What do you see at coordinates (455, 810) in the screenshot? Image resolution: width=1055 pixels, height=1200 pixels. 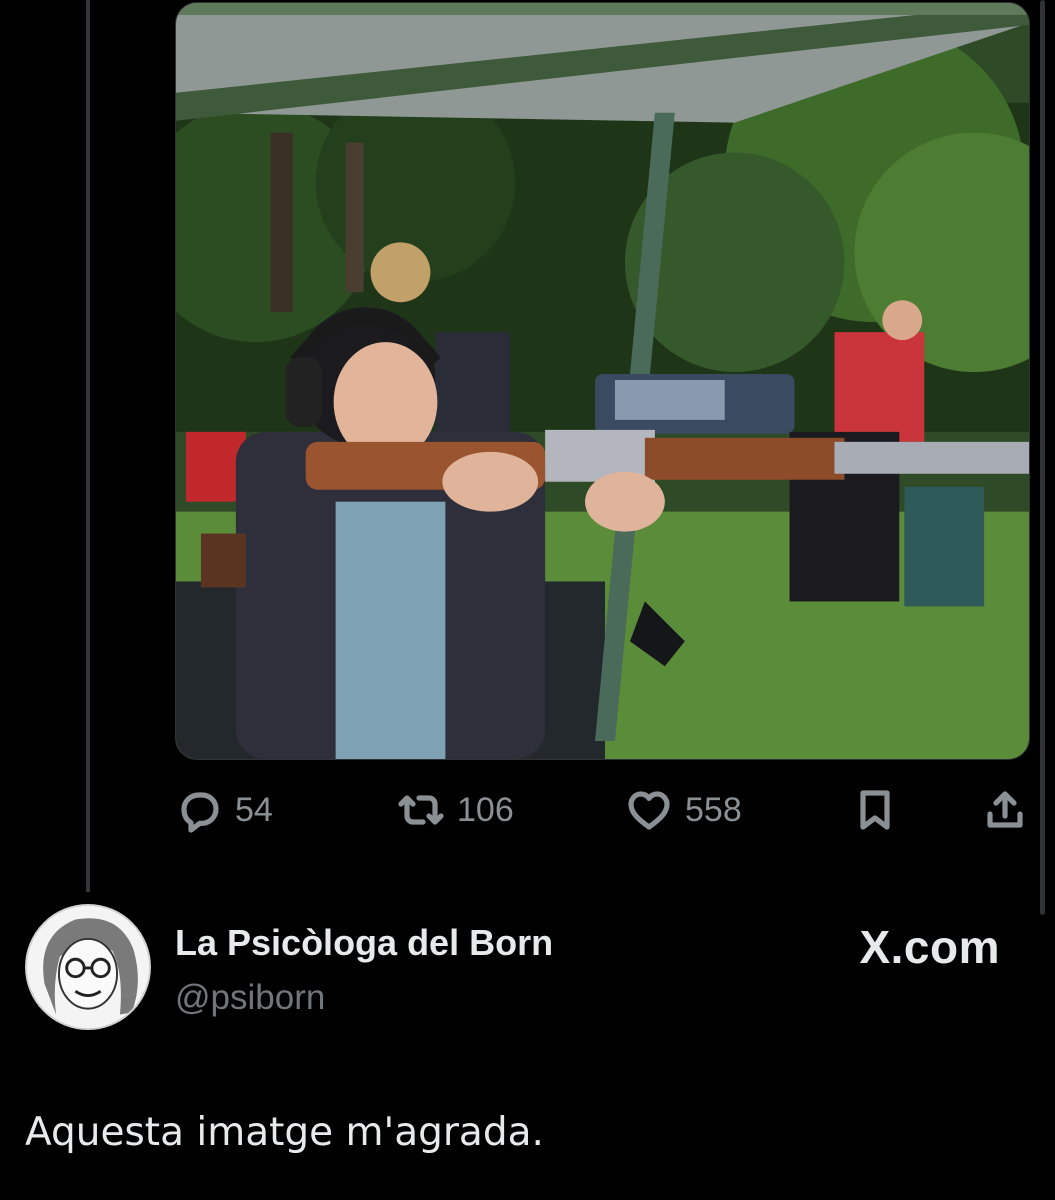 I see `retweet-button: 106` at bounding box center [455, 810].